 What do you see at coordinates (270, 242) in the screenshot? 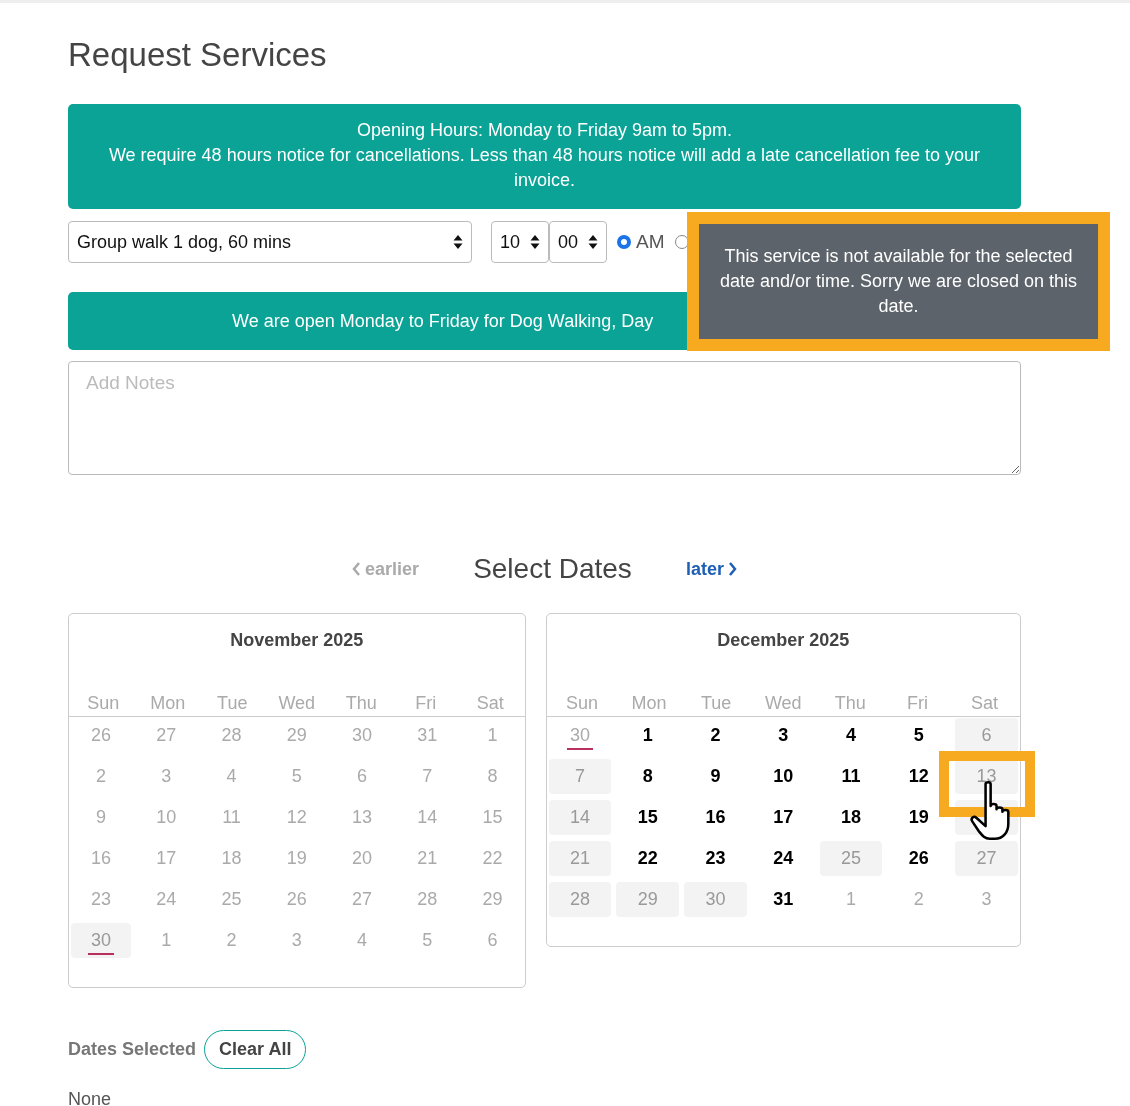
I see `service-select: Group walk 1 dog, 60 mins` at bounding box center [270, 242].